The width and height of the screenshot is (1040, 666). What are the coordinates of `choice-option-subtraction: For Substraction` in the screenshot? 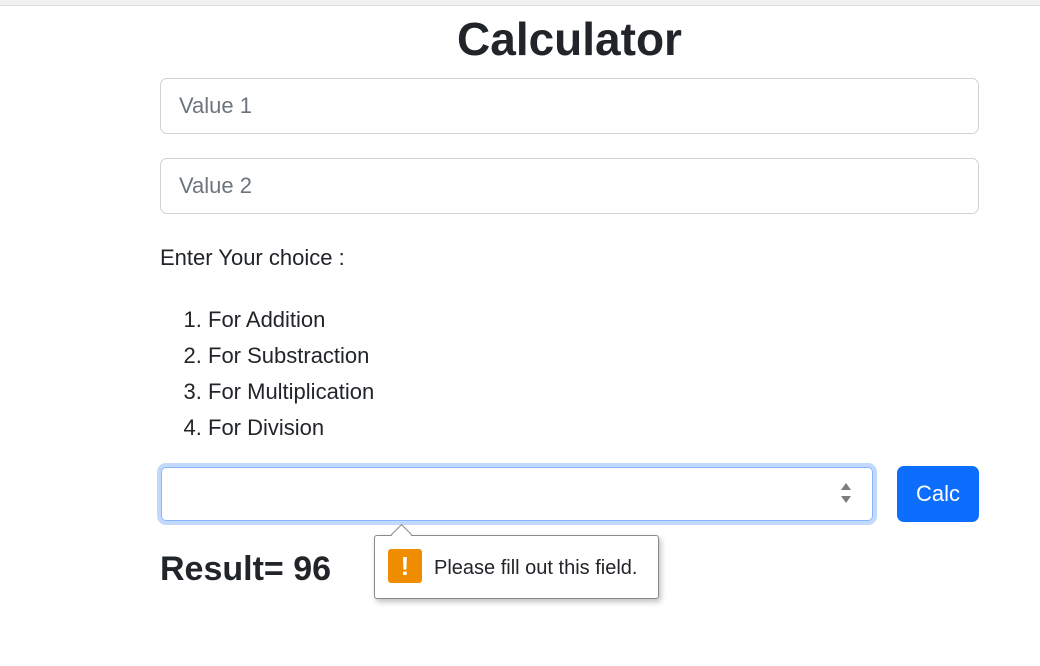 It's located at (291, 356).